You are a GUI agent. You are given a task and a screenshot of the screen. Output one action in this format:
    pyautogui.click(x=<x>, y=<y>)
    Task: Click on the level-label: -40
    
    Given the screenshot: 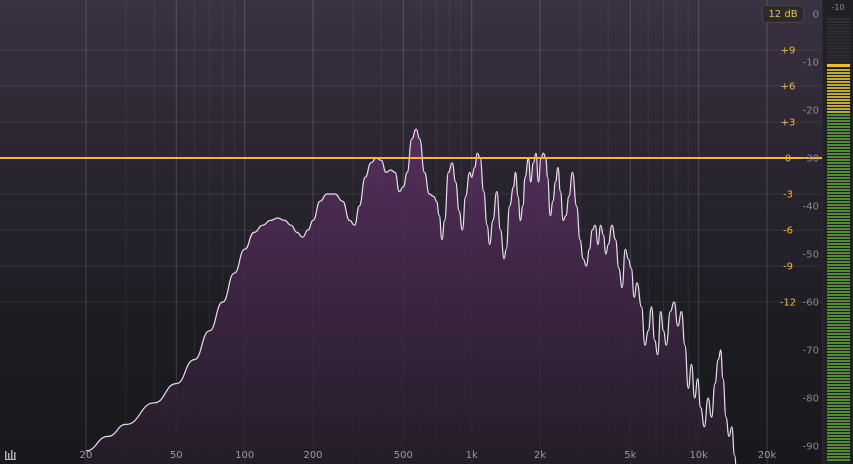 What is the action you would take?
    pyautogui.click(x=811, y=207)
    